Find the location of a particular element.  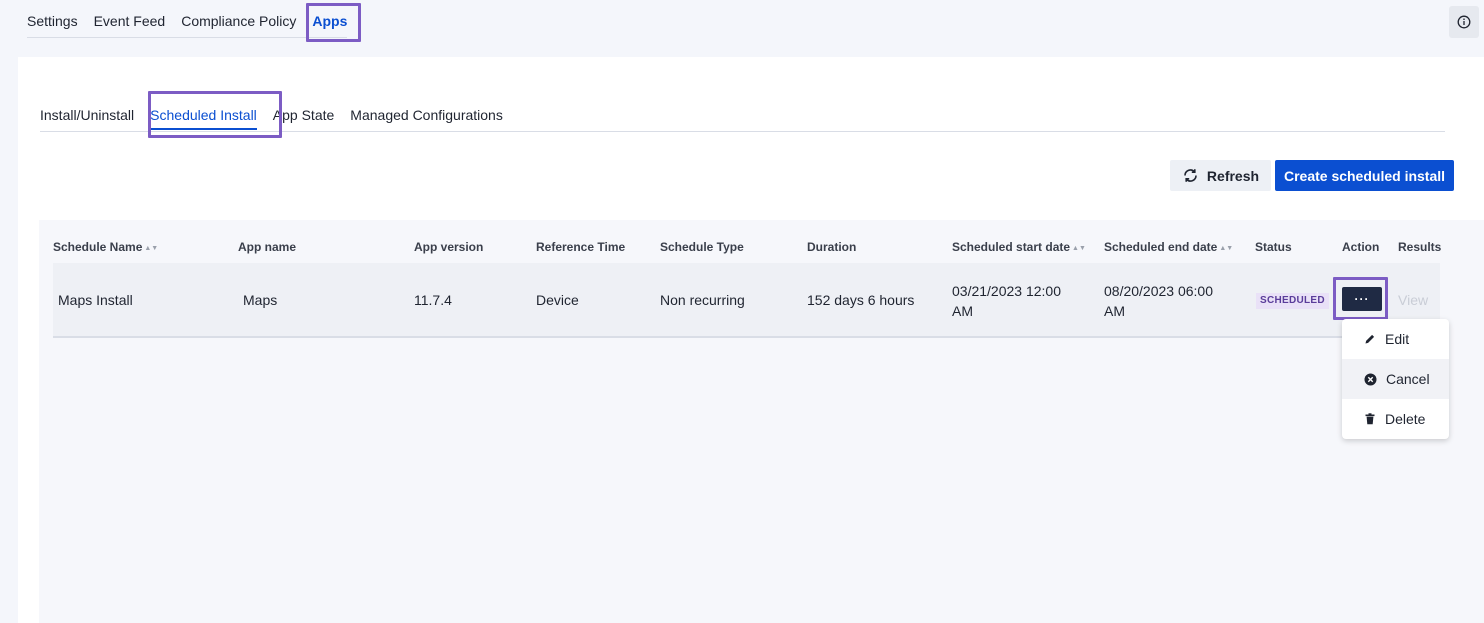

cell-duration: 152 days 6 hours is located at coordinates (861, 300).